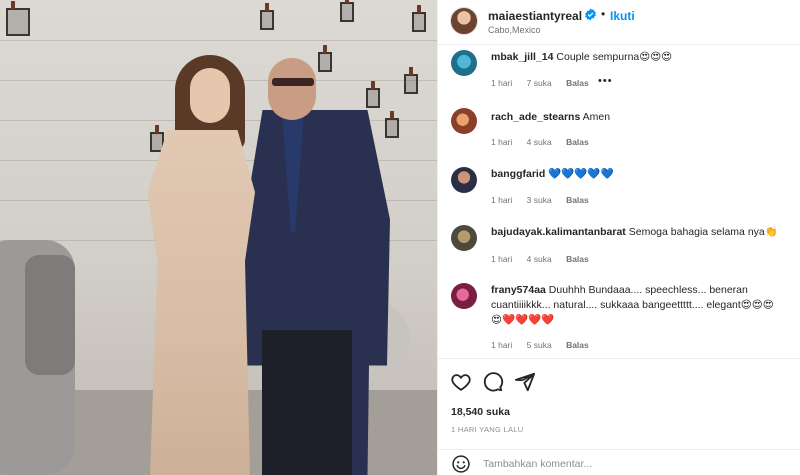  I want to click on comment-text: Couple sempurna😍😍😍, so click(614, 57).